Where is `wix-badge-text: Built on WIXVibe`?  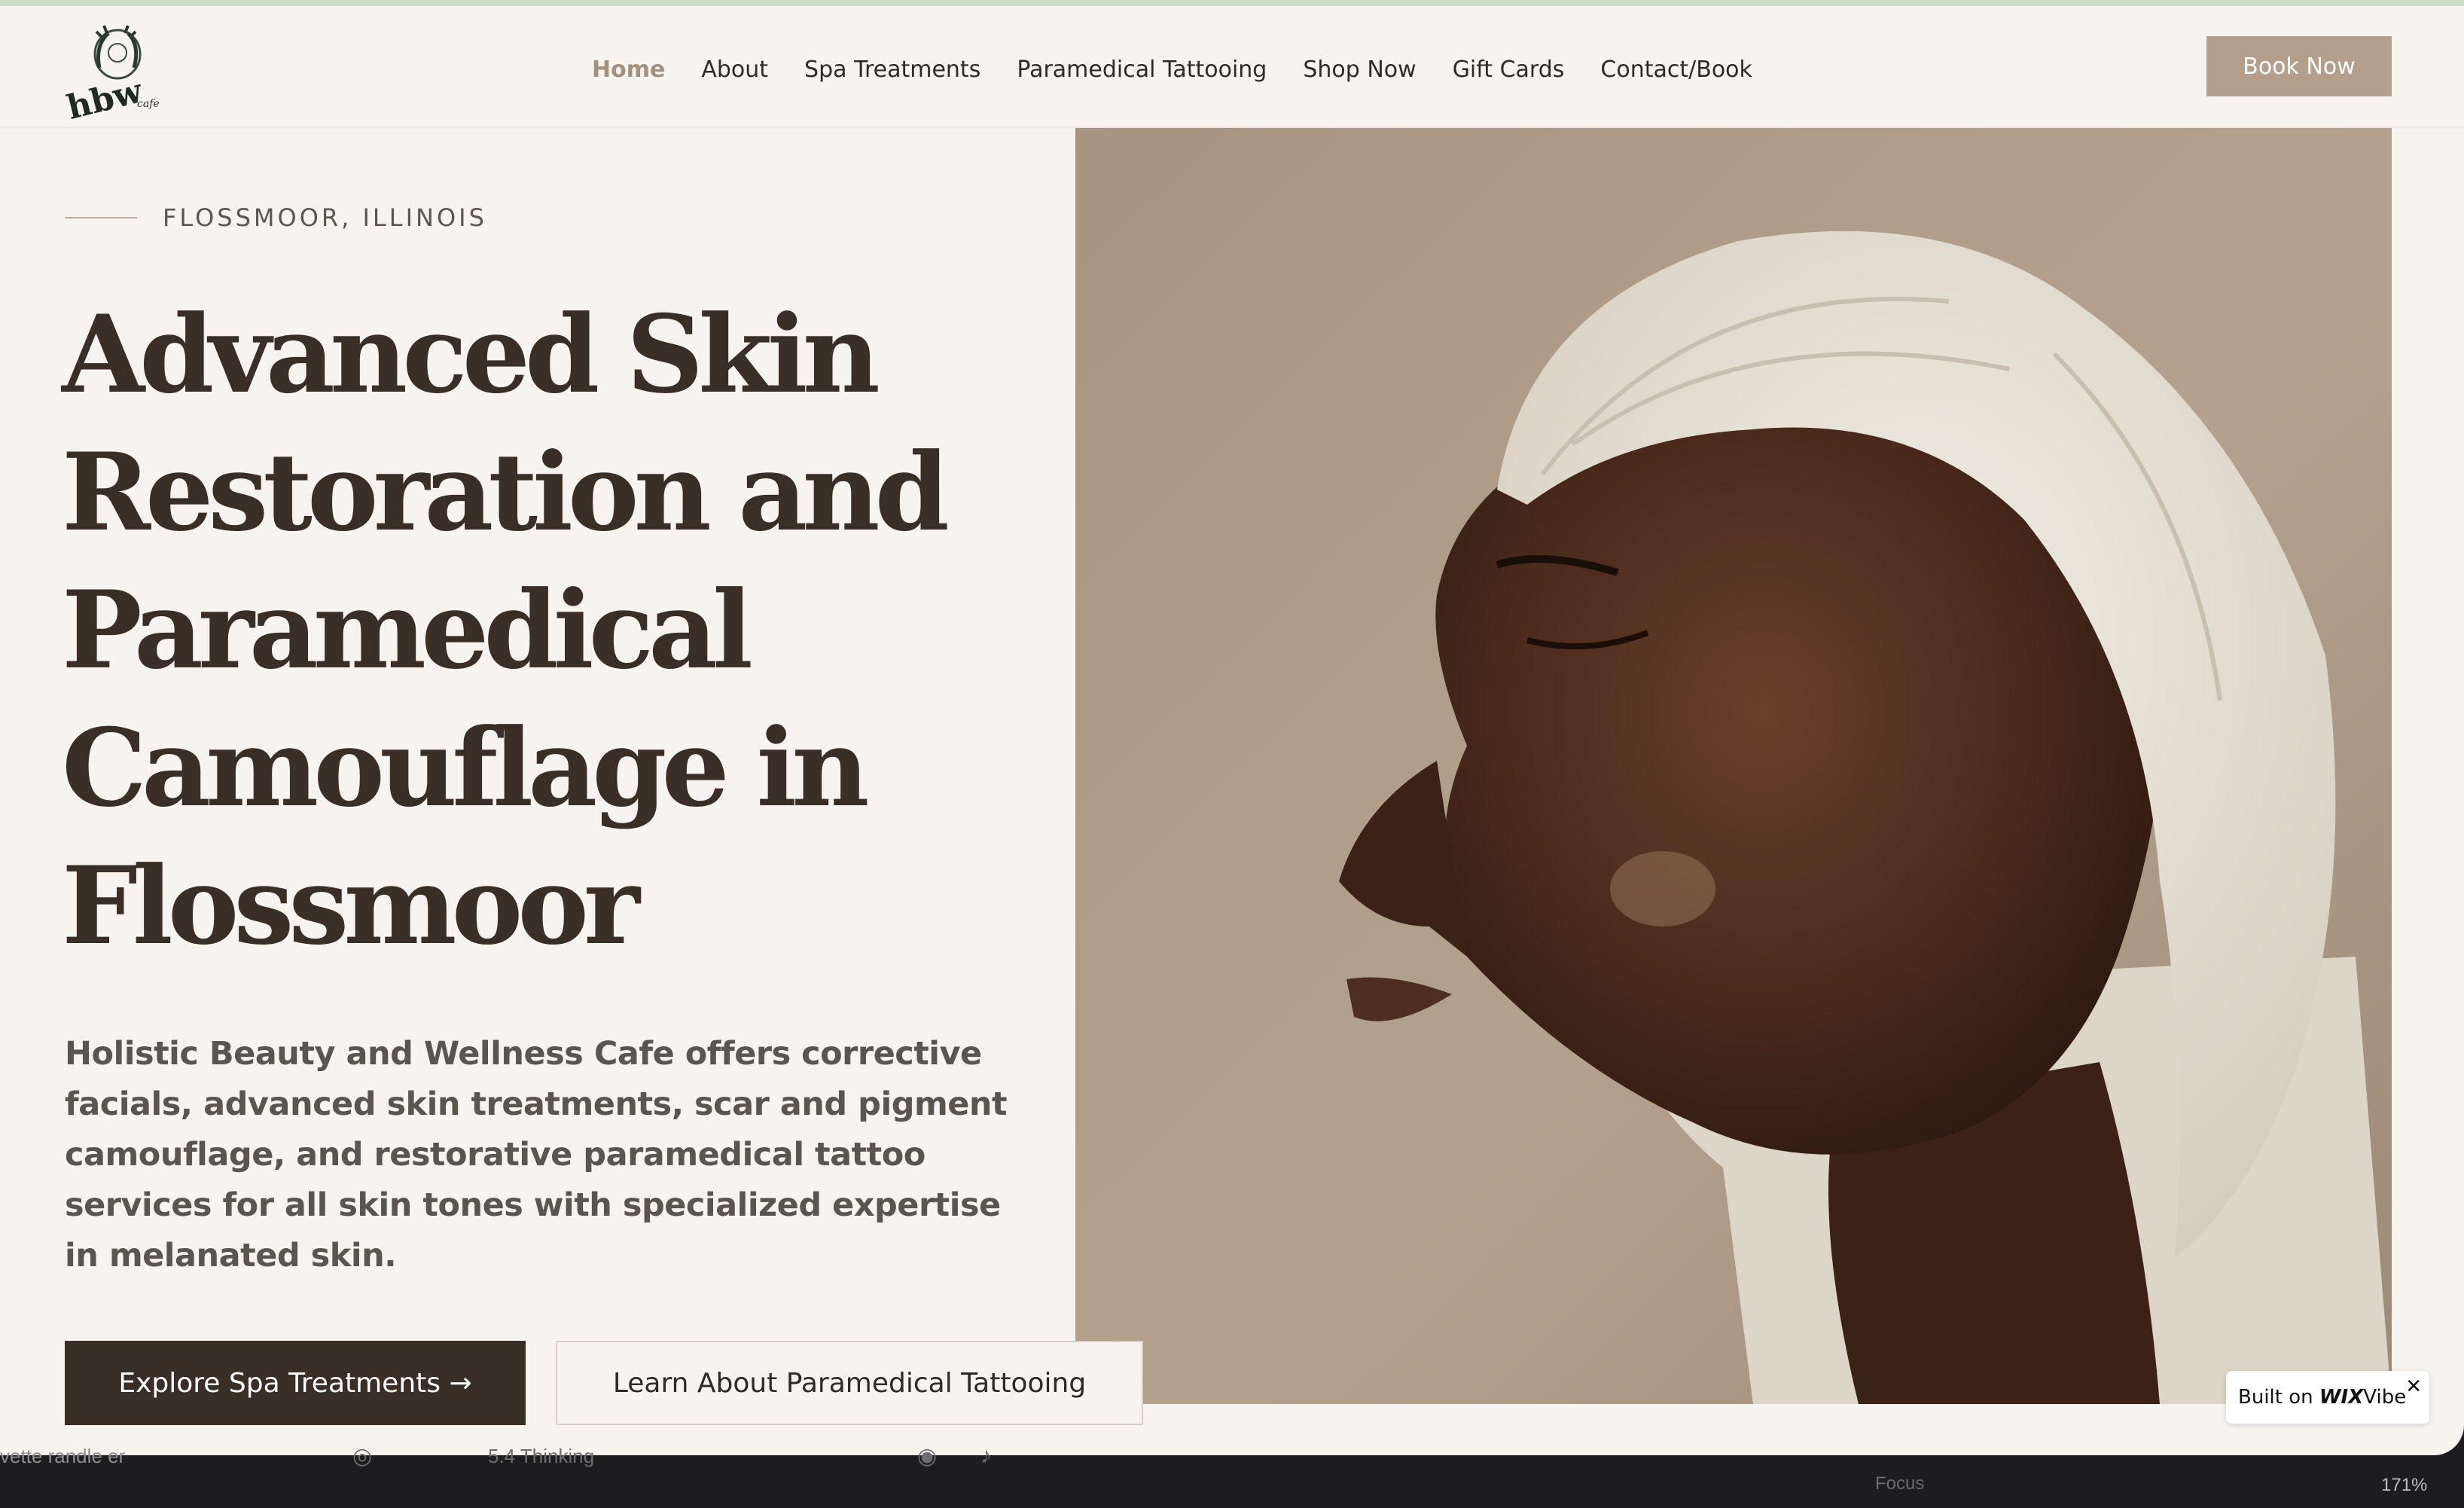 wix-badge-text: Built on WIXVibe is located at coordinates (2322, 1398).